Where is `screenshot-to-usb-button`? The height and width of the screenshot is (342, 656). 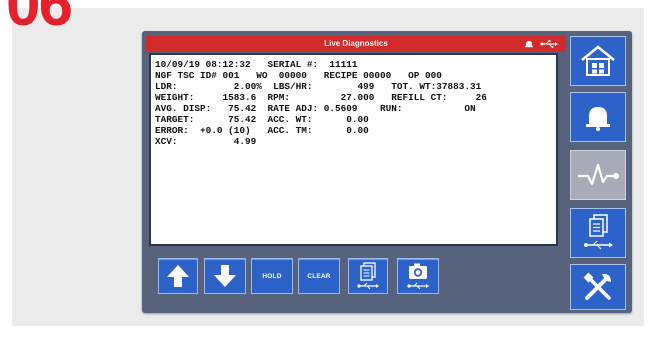
screenshot-to-usb-button is located at coordinates (418, 276).